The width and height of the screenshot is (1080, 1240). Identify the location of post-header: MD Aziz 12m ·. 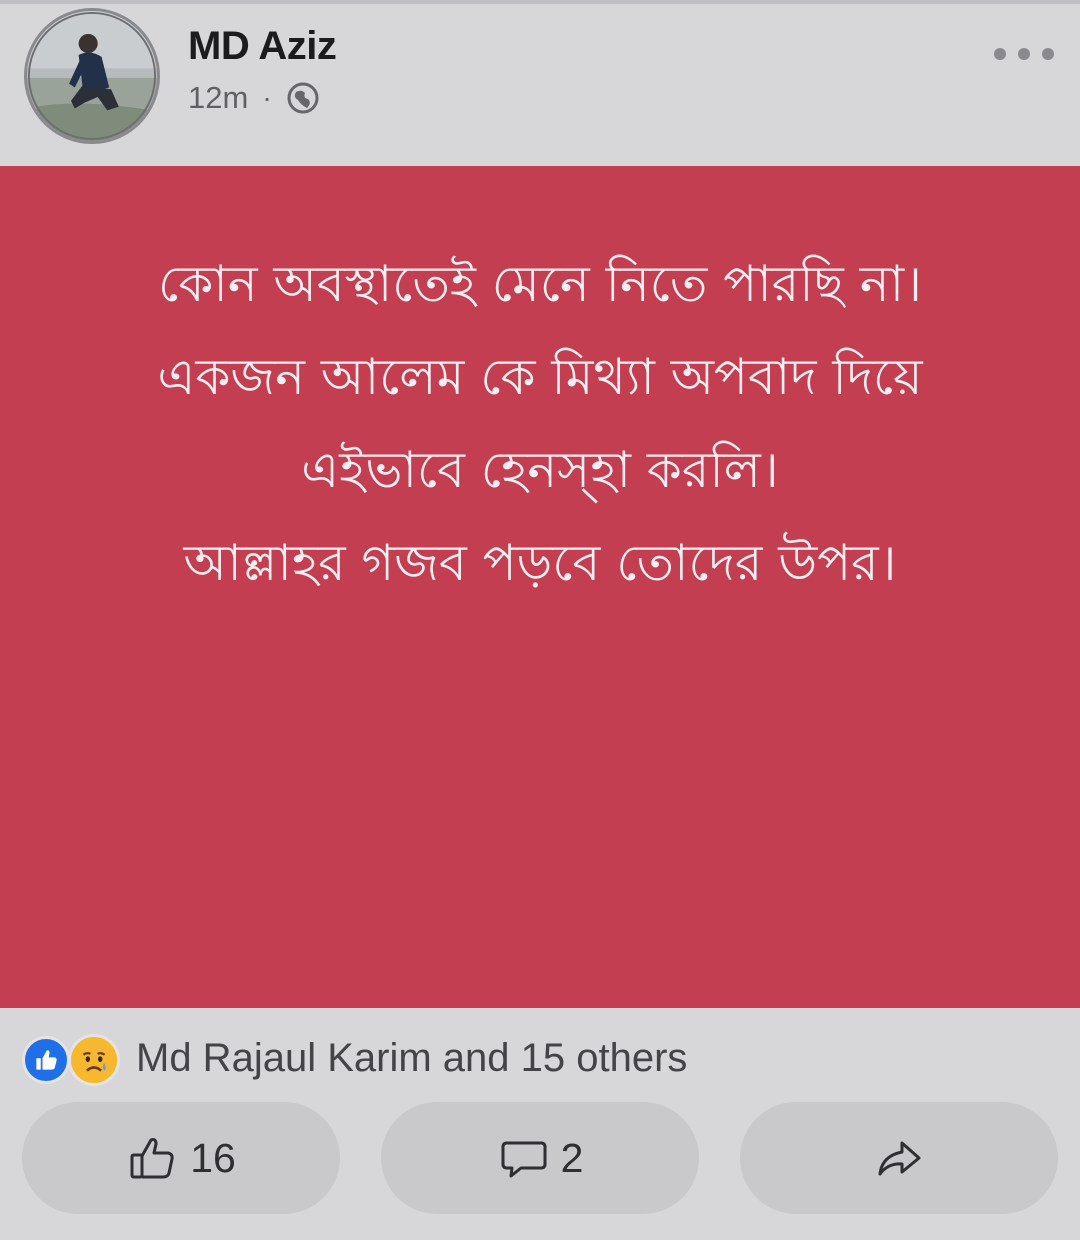
(540, 85).